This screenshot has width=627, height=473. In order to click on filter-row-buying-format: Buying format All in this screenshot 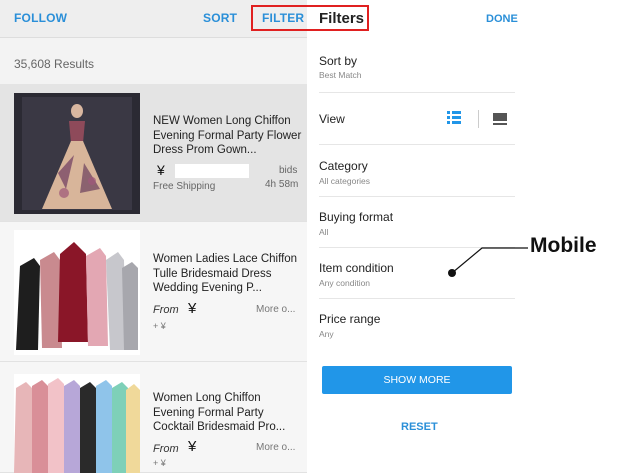, I will do `click(417, 222)`.